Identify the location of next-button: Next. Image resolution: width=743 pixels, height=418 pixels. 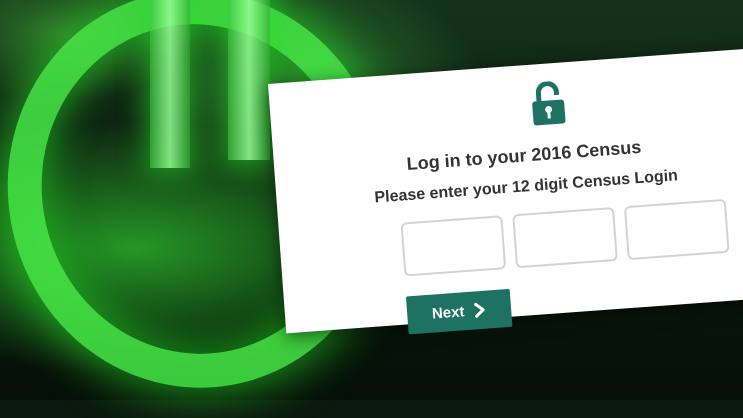
(459, 311).